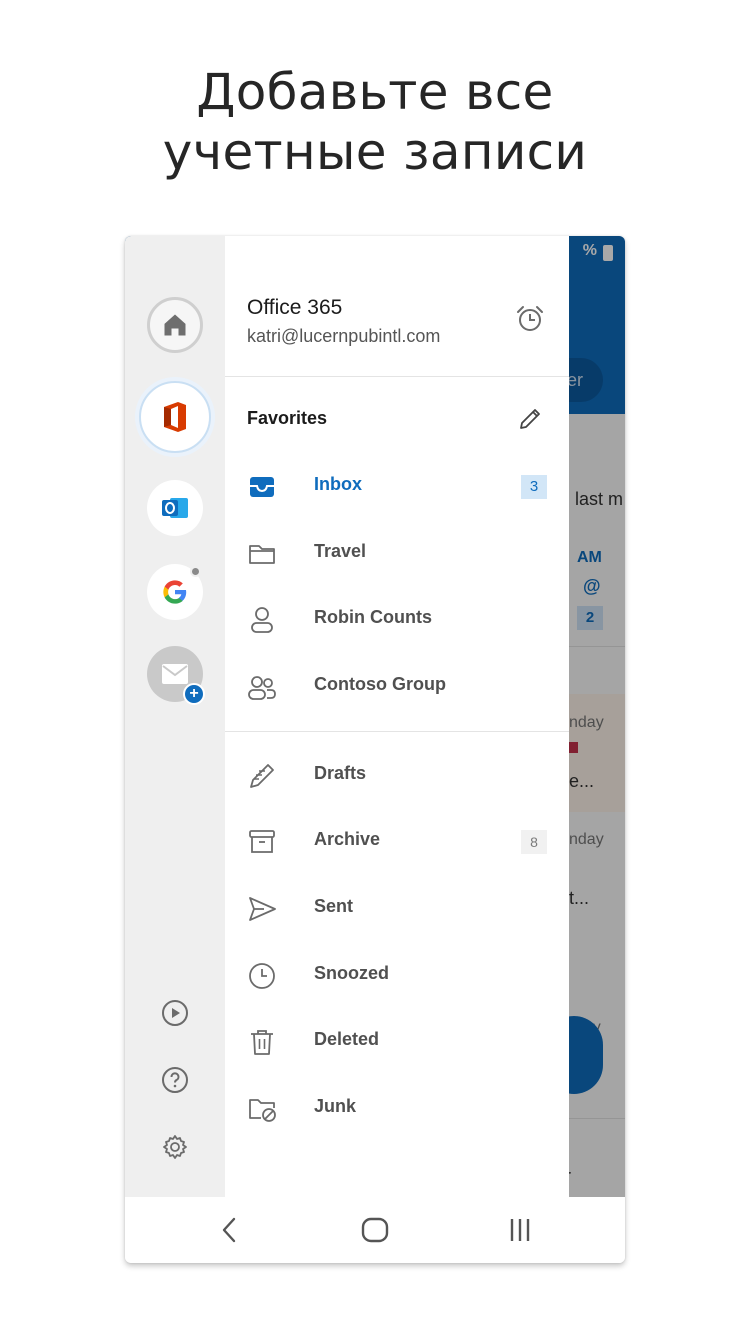 Image resolution: width=750 pixels, height=1333 pixels. Describe the element at coordinates (397, 908) in the screenshot. I see `folder-item-sent: Sent` at that location.